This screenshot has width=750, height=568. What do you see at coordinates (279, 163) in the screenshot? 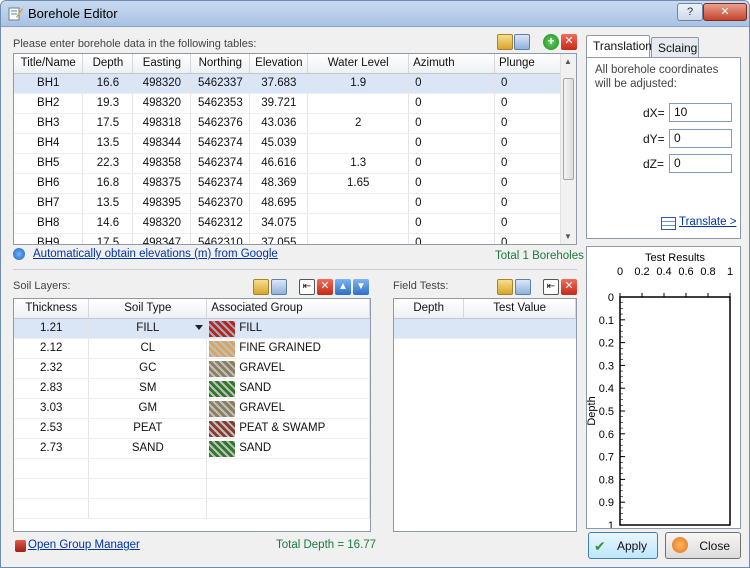
I see `borehole-cell: 46.616` at bounding box center [279, 163].